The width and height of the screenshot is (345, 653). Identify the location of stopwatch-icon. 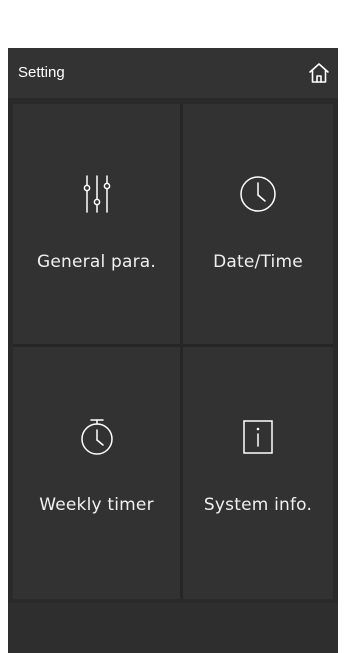
(96, 437).